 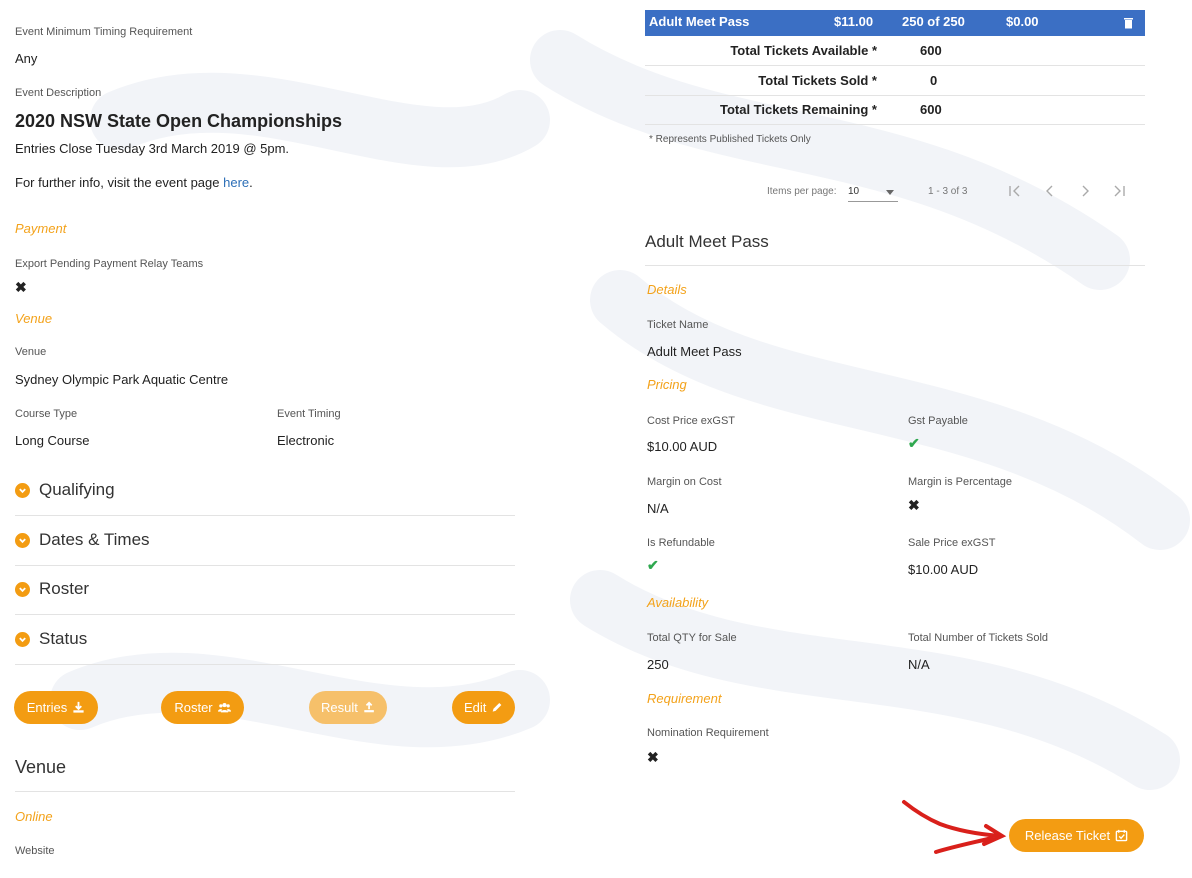 What do you see at coordinates (63, 638) in the screenshot?
I see `accordion-label: Status` at bounding box center [63, 638].